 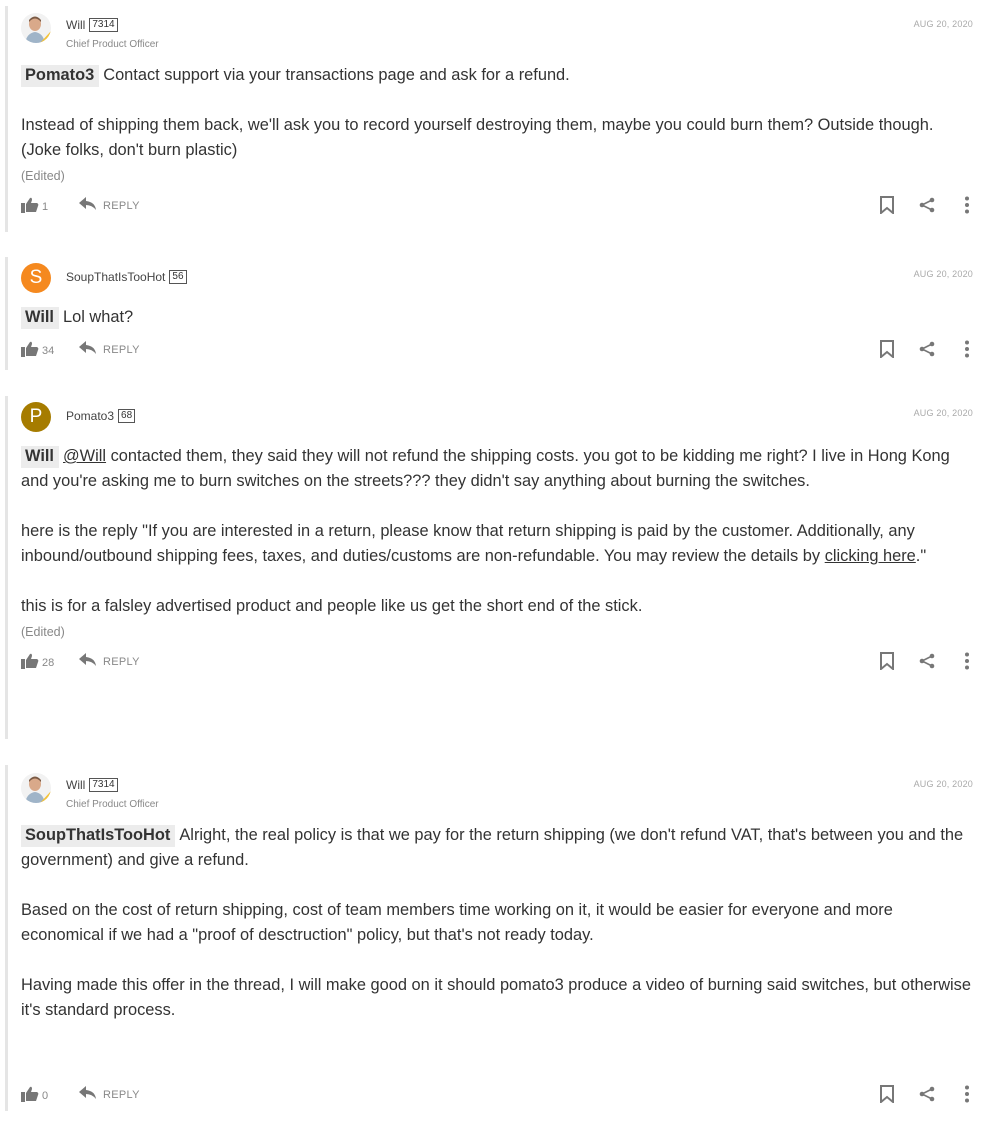 What do you see at coordinates (48, 662) in the screenshot?
I see `like-count: 28` at bounding box center [48, 662].